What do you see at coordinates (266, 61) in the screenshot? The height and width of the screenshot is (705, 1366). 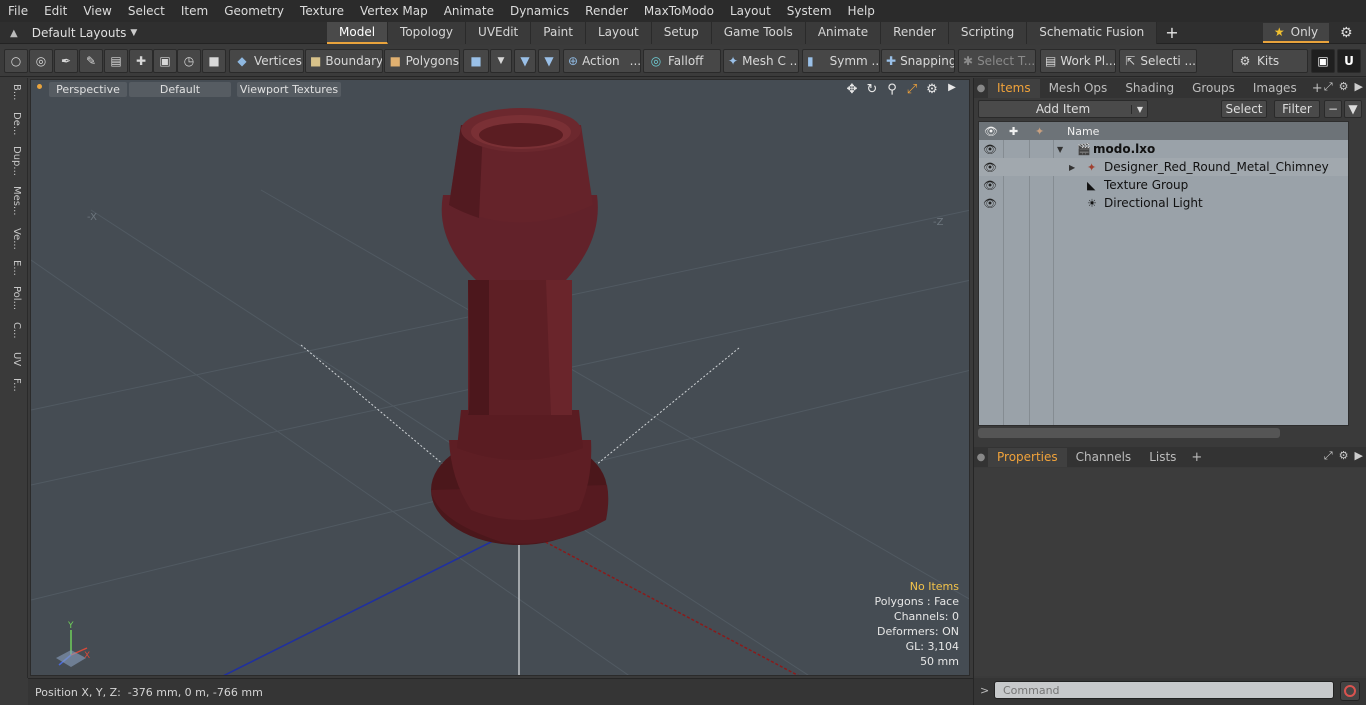 I see `vertices-button: ◆ Vertices` at bounding box center [266, 61].